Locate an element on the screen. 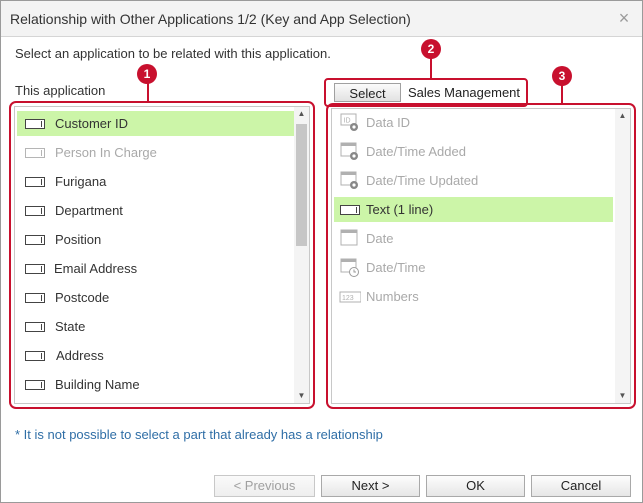 This screenshot has width=643, height=503. cancel-button: Cancel is located at coordinates (581, 486).